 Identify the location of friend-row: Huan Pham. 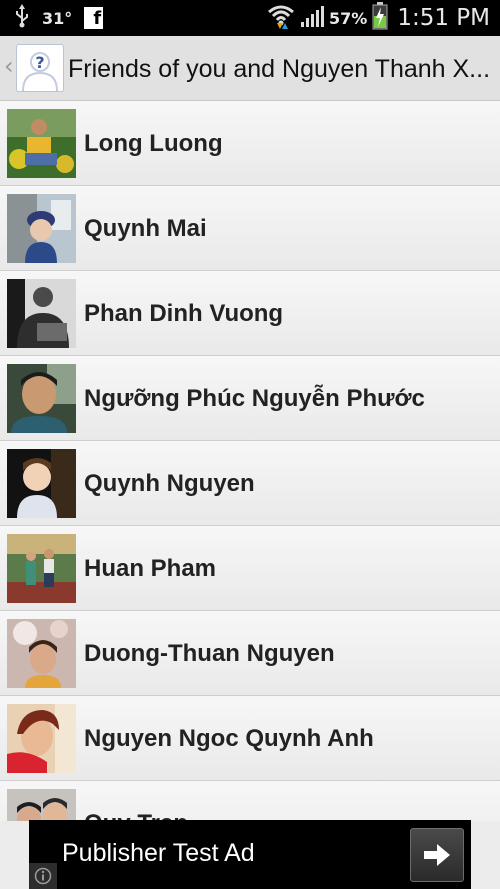
(250, 568).